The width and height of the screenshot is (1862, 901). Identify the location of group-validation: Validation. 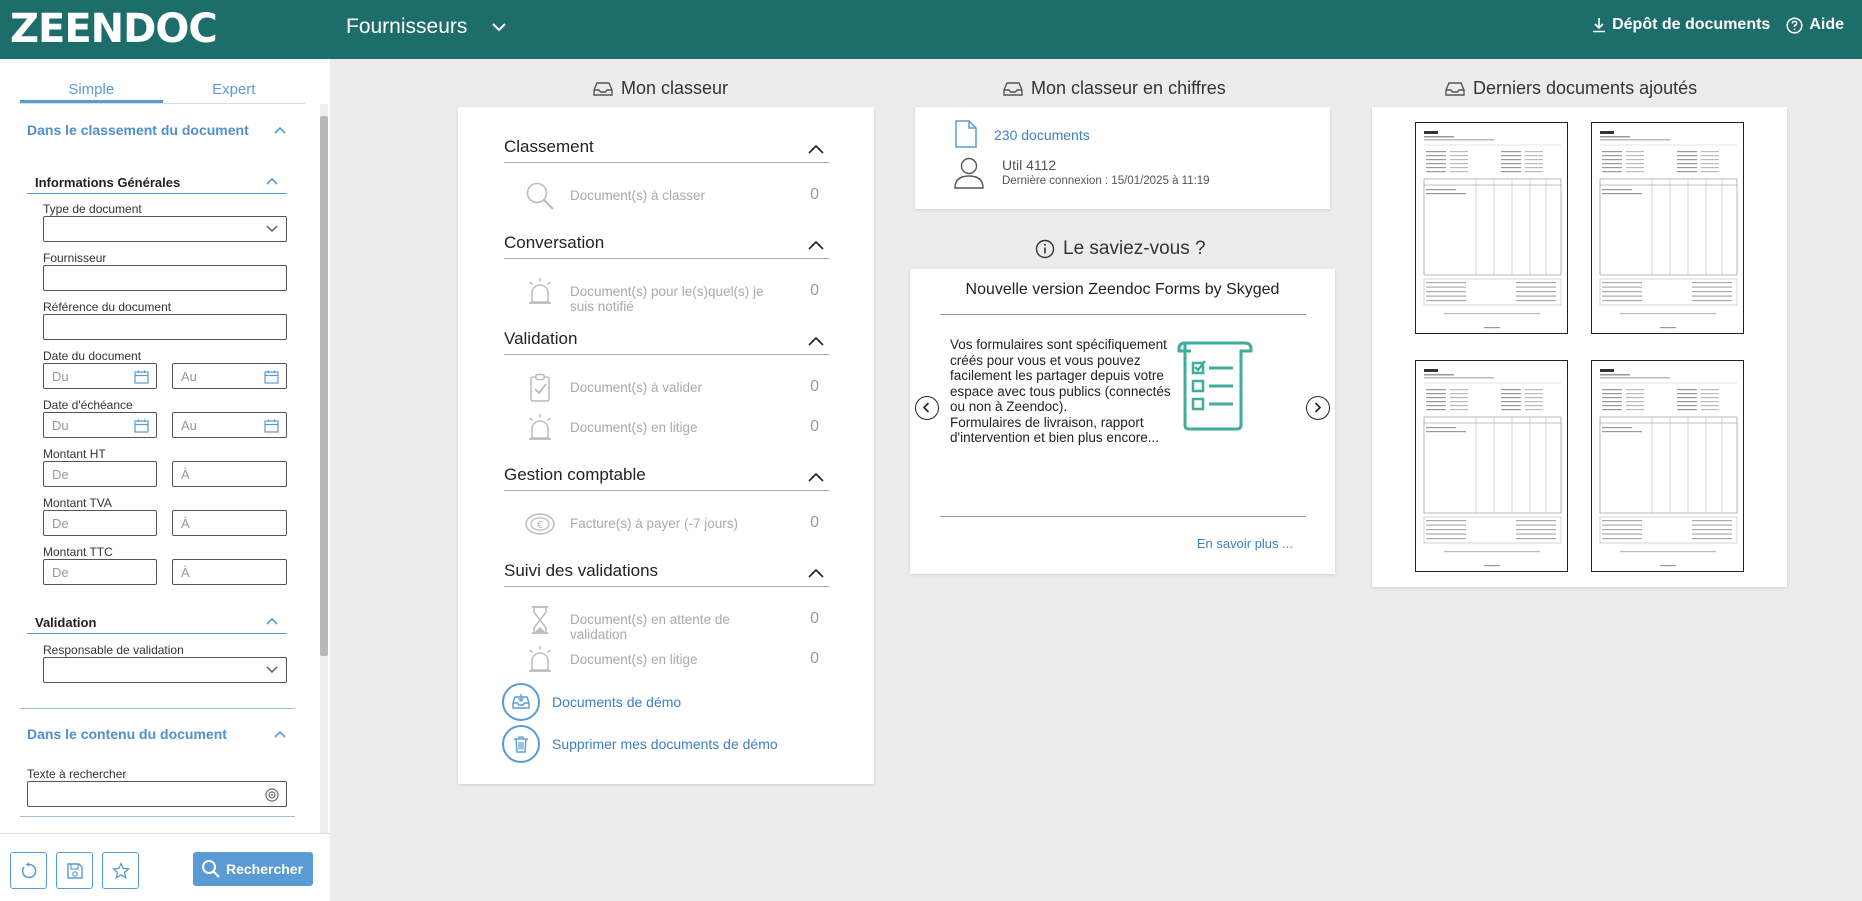
(65, 622).